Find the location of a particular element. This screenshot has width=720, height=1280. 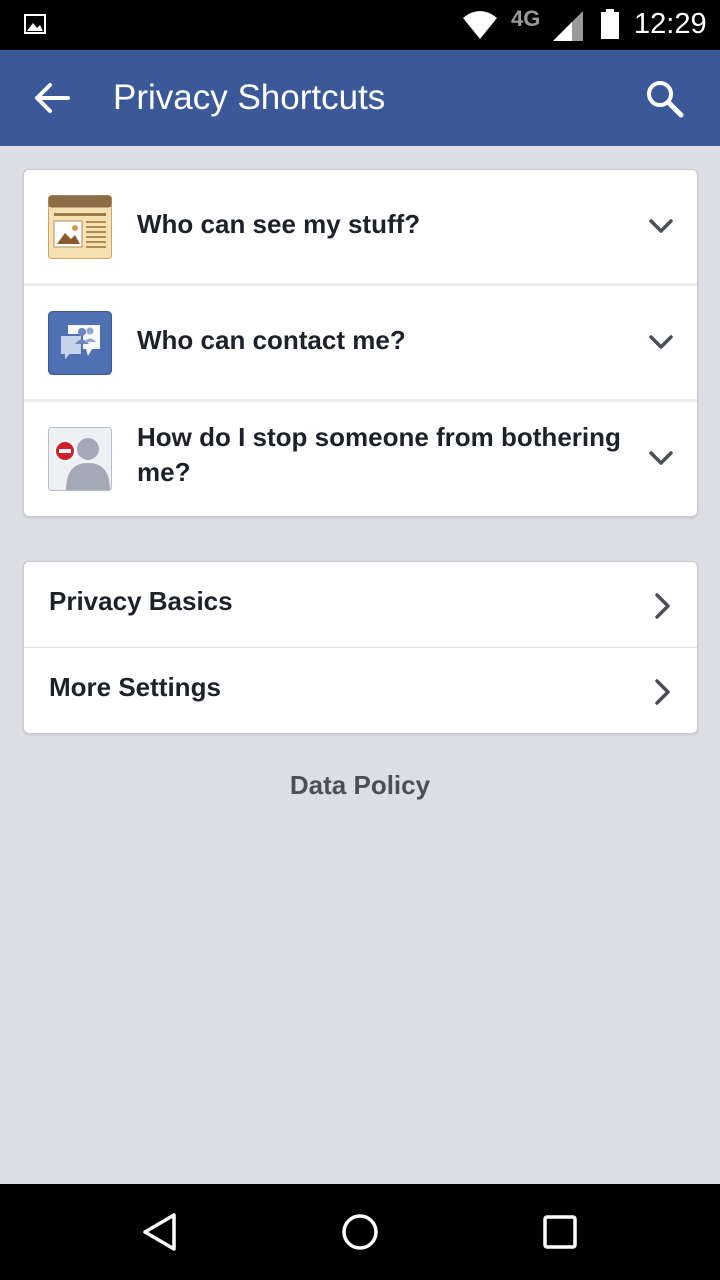

wifi-icon is located at coordinates (480, 25).